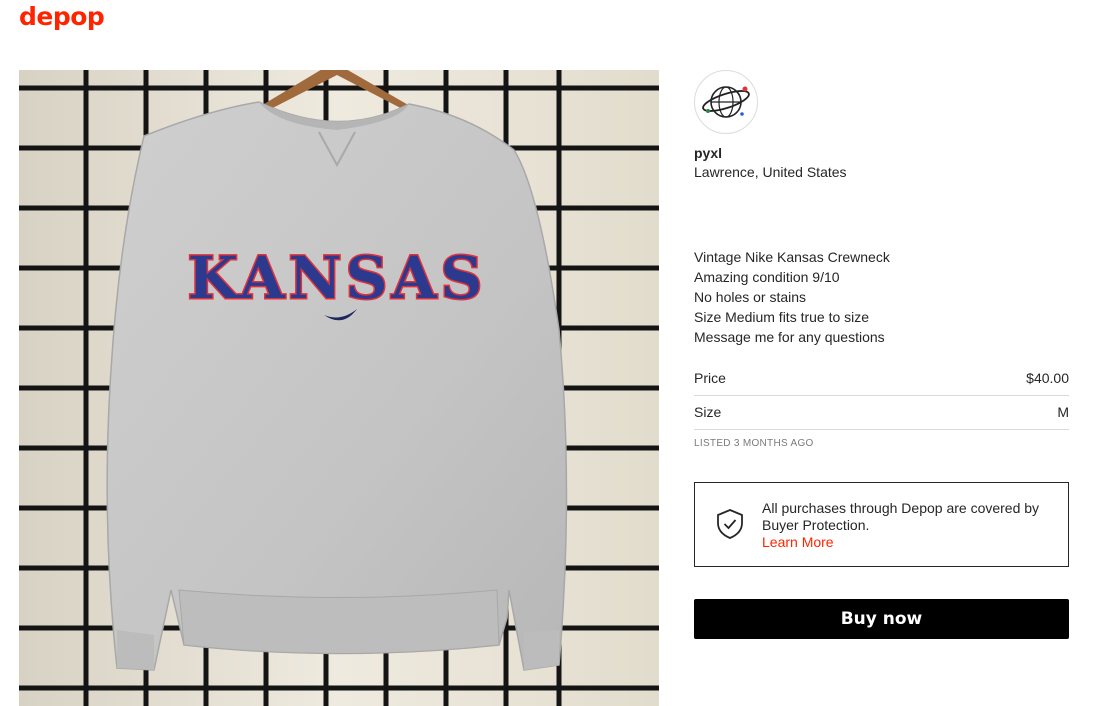 This screenshot has height=706, width=1097. What do you see at coordinates (789, 337) in the screenshot?
I see `description-line: Message me for any questions` at bounding box center [789, 337].